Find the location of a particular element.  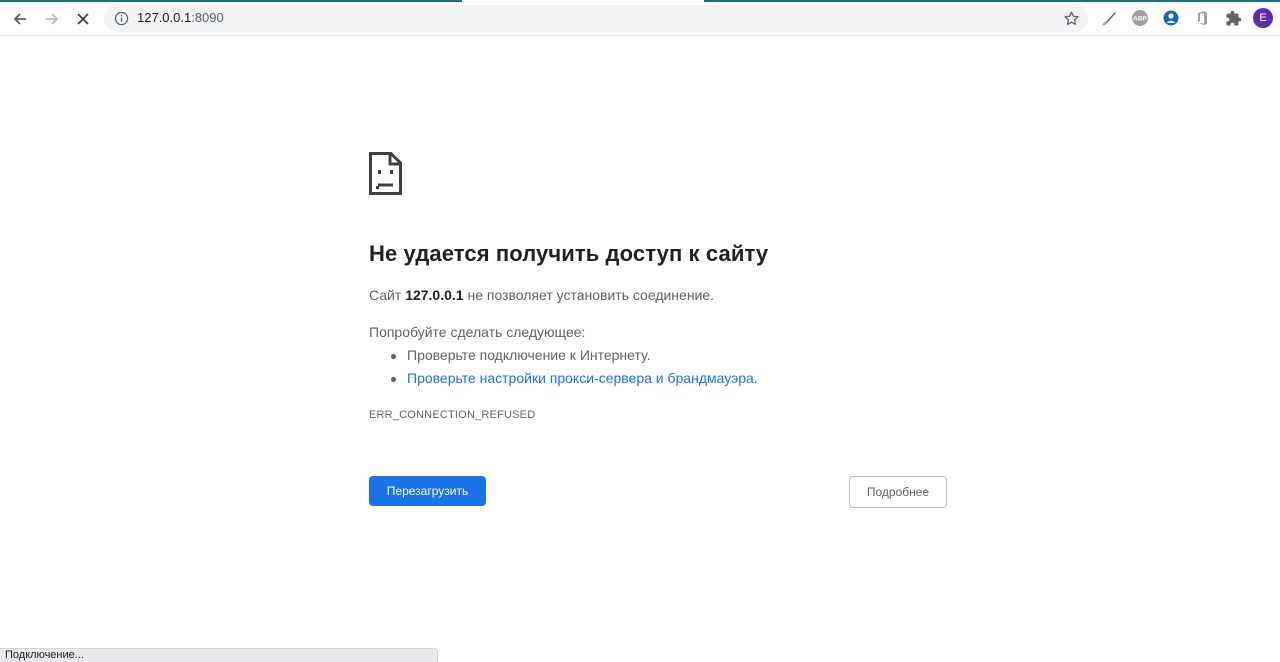

office-extension-icon is located at coordinates (1202, 18).